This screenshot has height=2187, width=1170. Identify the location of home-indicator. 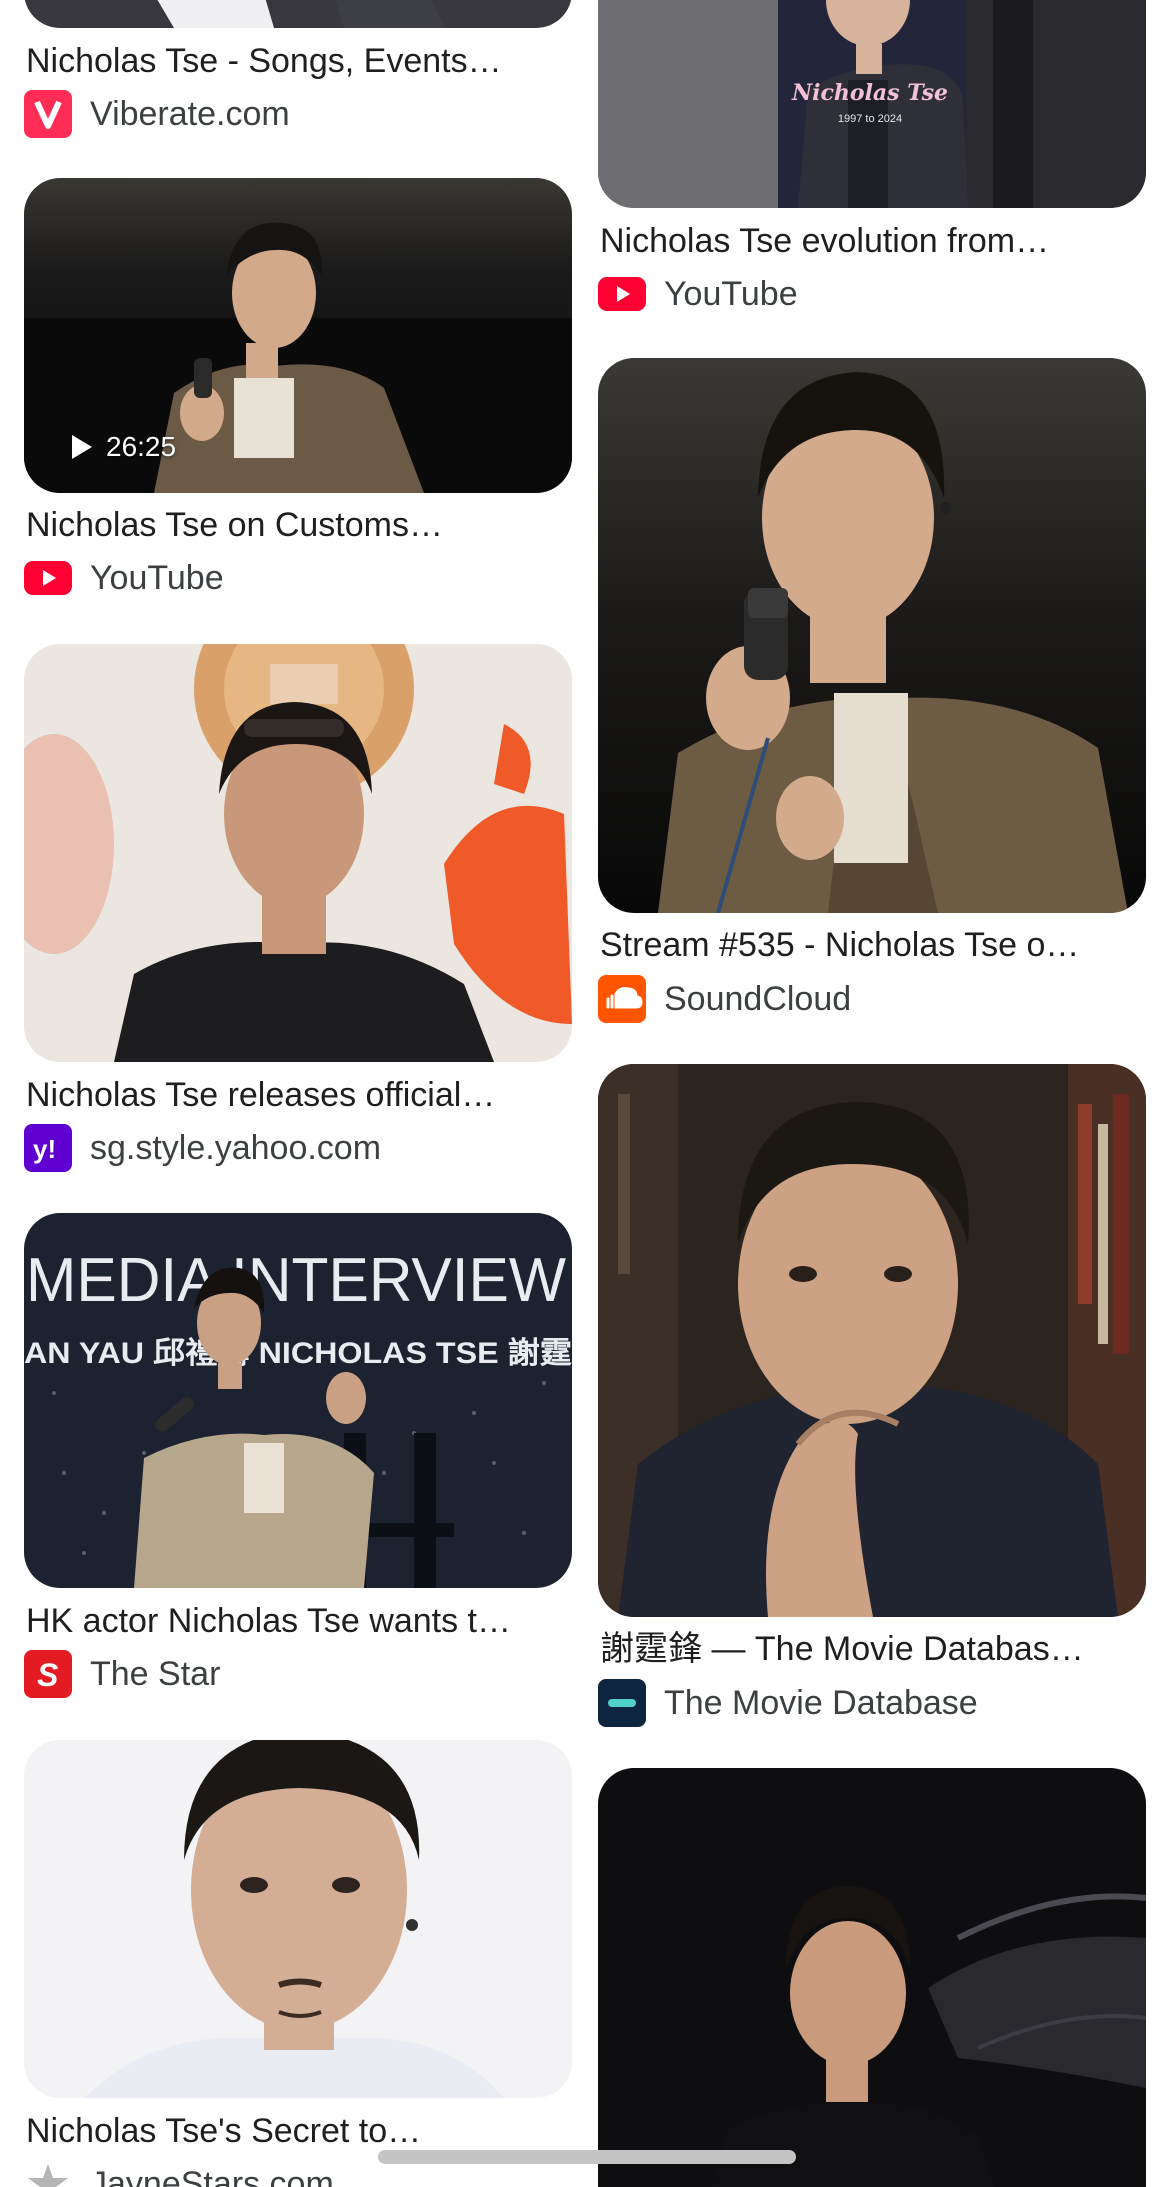
(587, 2157).